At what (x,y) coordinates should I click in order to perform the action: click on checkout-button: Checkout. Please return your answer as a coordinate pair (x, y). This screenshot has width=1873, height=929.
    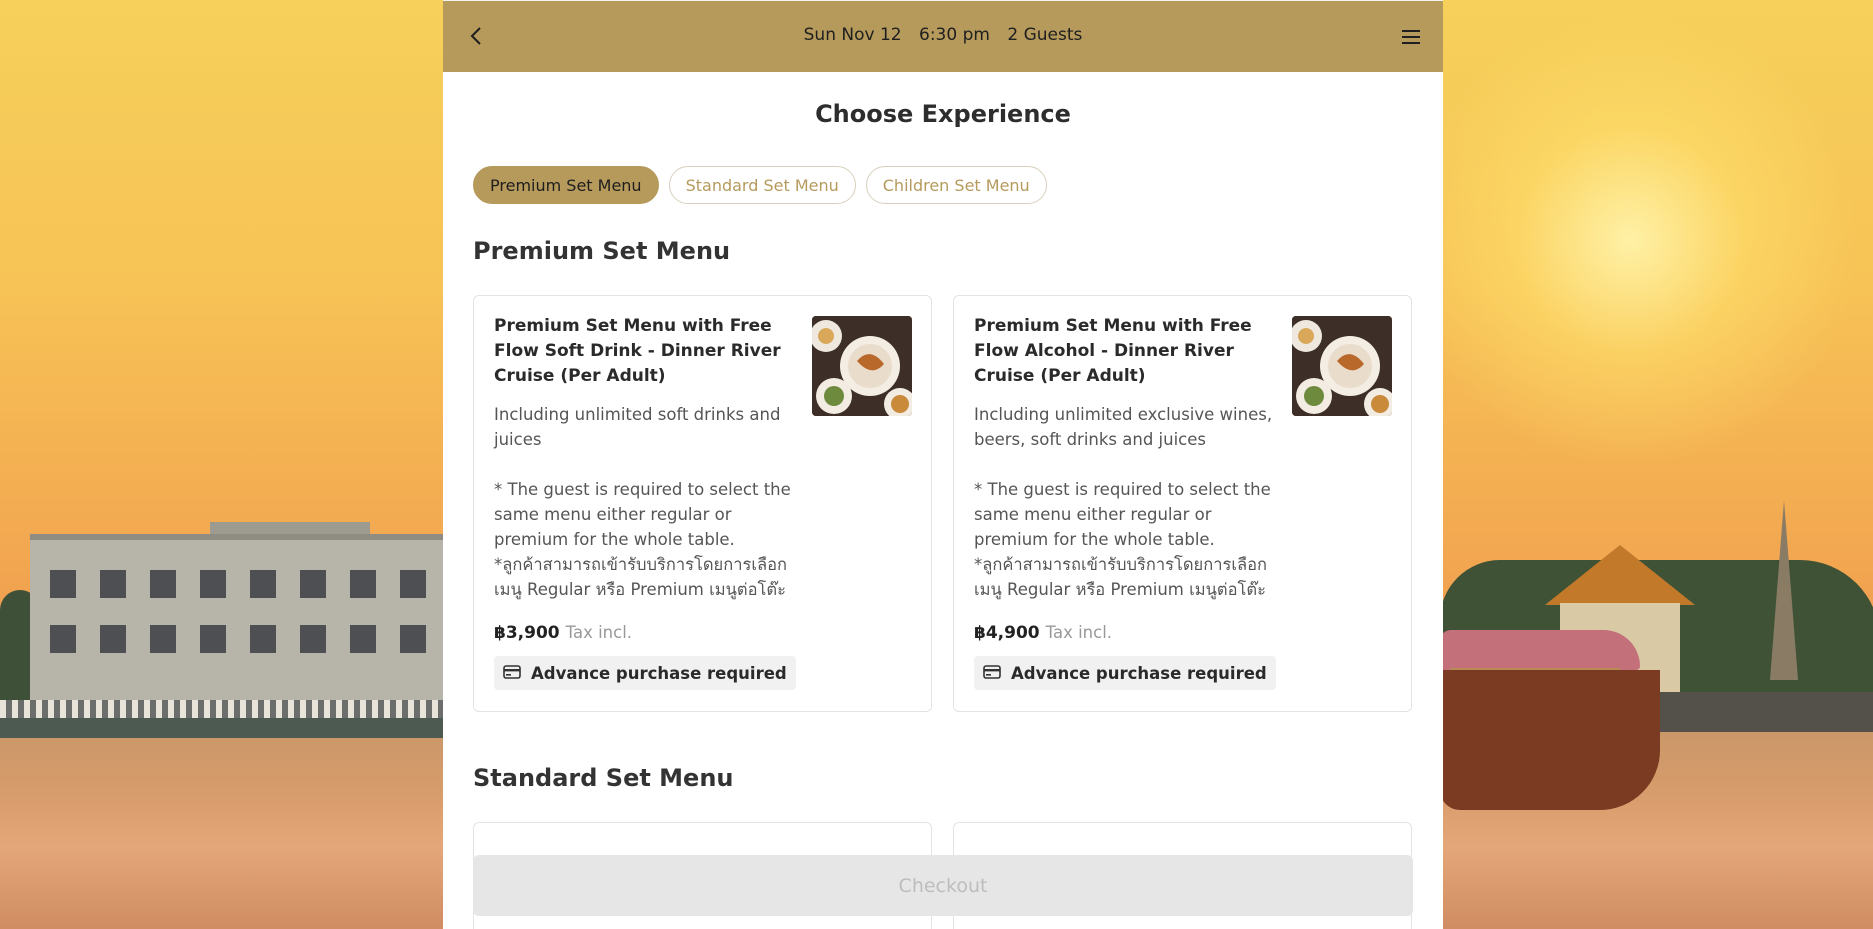
    Looking at the image, I should click on (943, 885).